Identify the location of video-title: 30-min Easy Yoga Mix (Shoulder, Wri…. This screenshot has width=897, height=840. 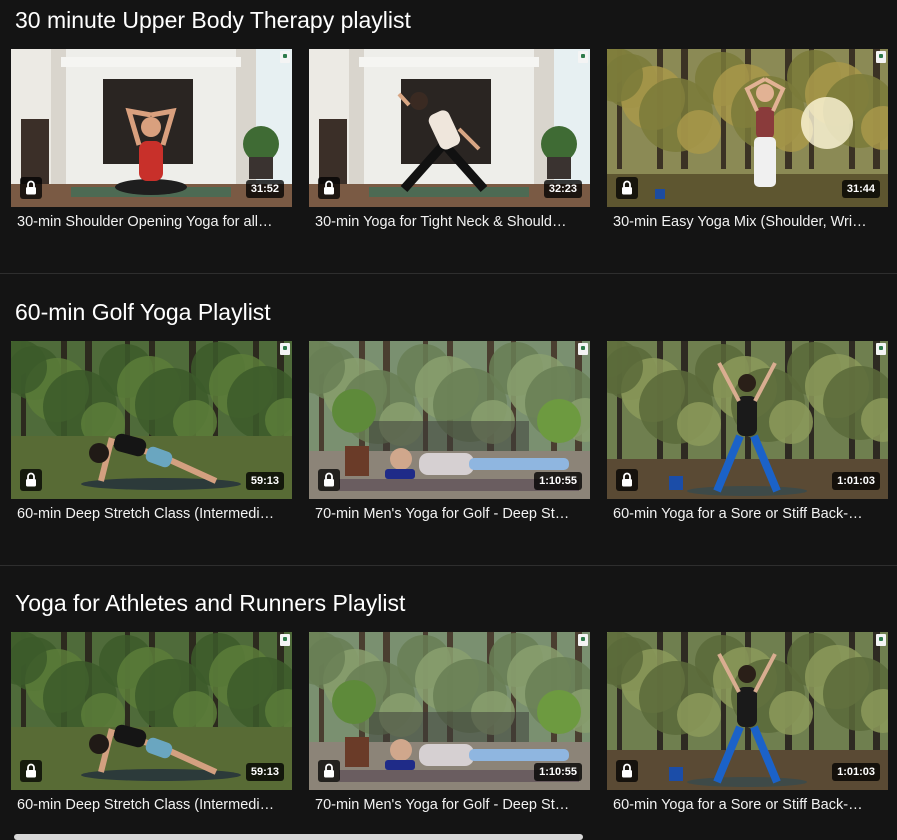
(749, 222).